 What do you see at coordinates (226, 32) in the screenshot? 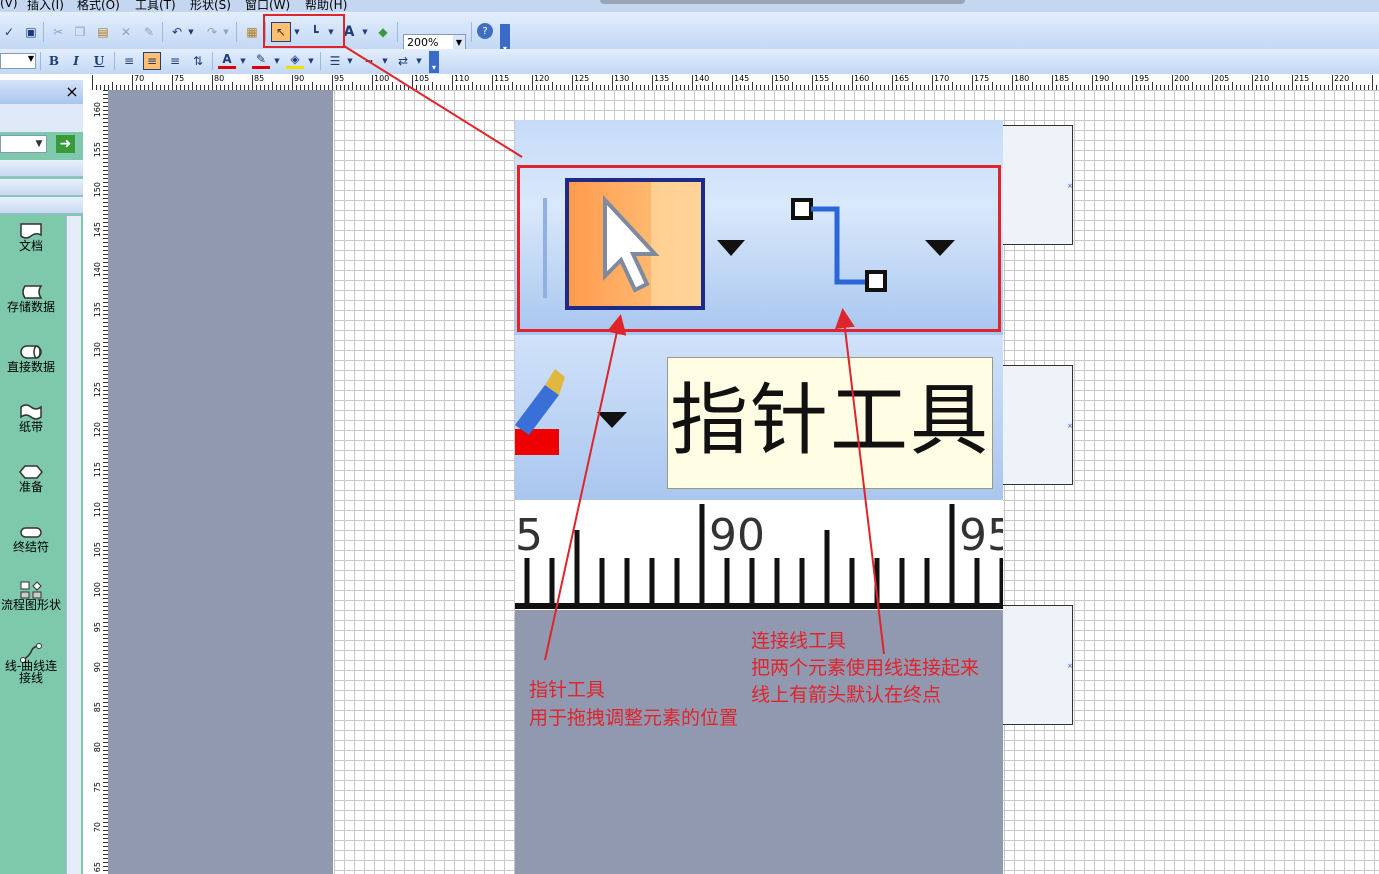
I see `redo-dropdown-icon: ▼` at bounding box center [226, 32].